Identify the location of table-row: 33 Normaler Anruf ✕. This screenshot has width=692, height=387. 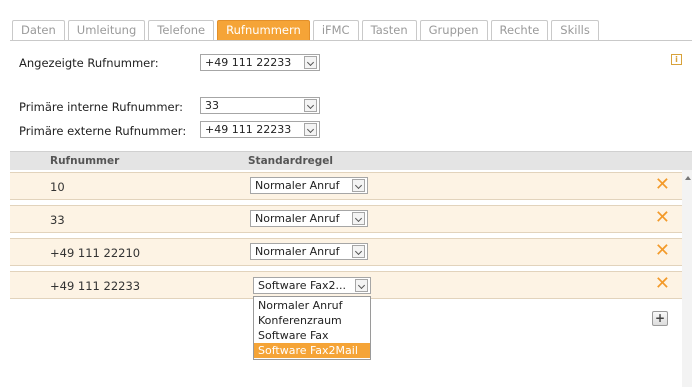
(346, 219).